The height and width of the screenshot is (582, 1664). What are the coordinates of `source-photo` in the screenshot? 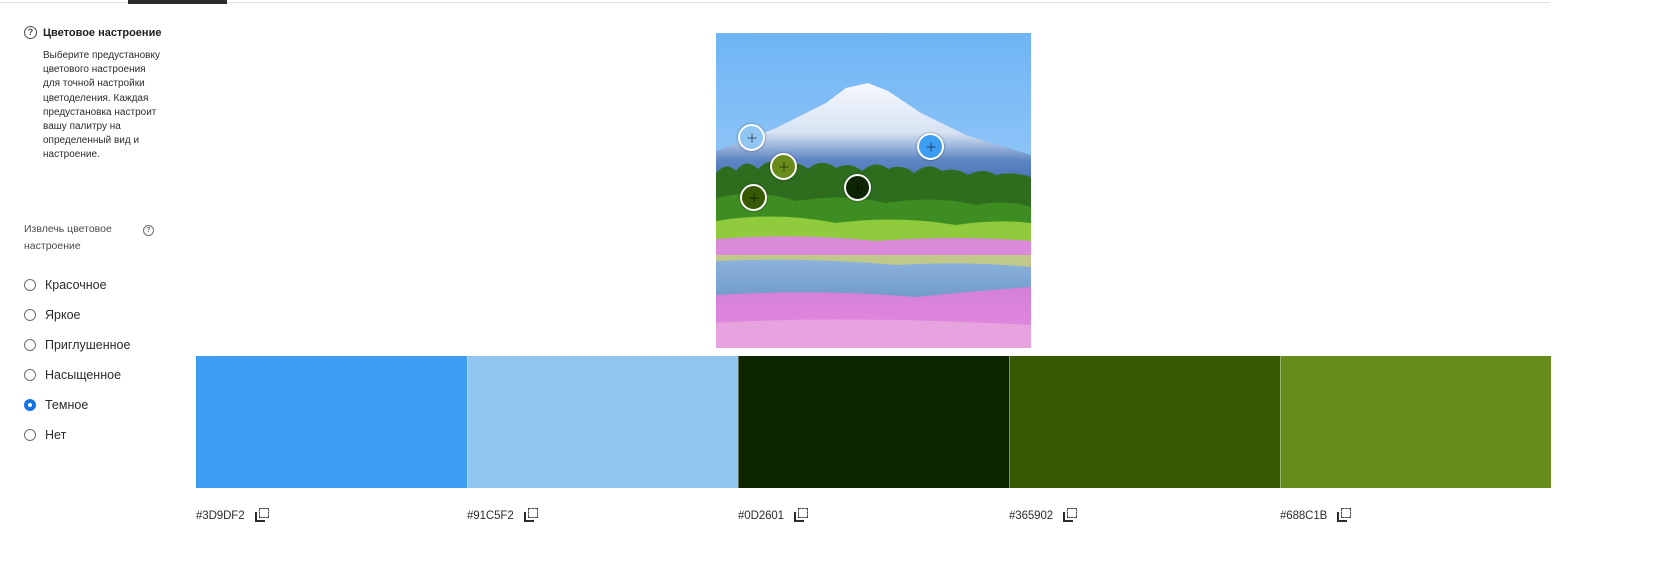 It's located at (873, 190).